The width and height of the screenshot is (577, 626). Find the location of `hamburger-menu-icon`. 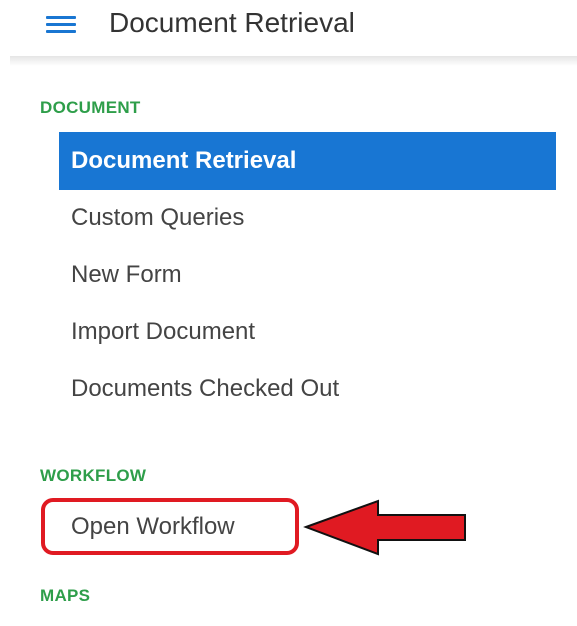

hamburger-menu-icon is located at coordinates (61, 24).